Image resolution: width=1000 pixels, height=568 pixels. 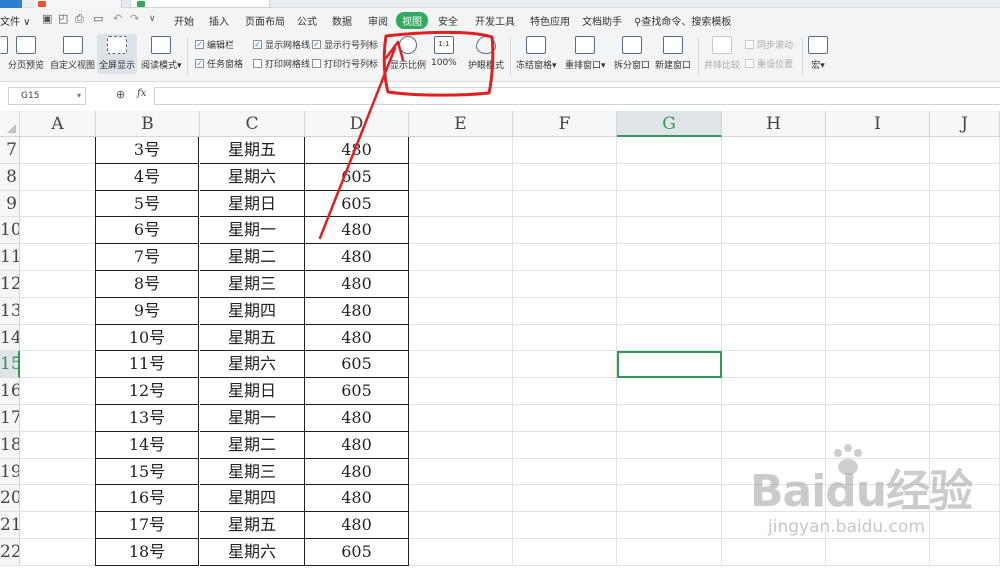 I want to click on preview-icon: ▭, so click(x=98, y=18).